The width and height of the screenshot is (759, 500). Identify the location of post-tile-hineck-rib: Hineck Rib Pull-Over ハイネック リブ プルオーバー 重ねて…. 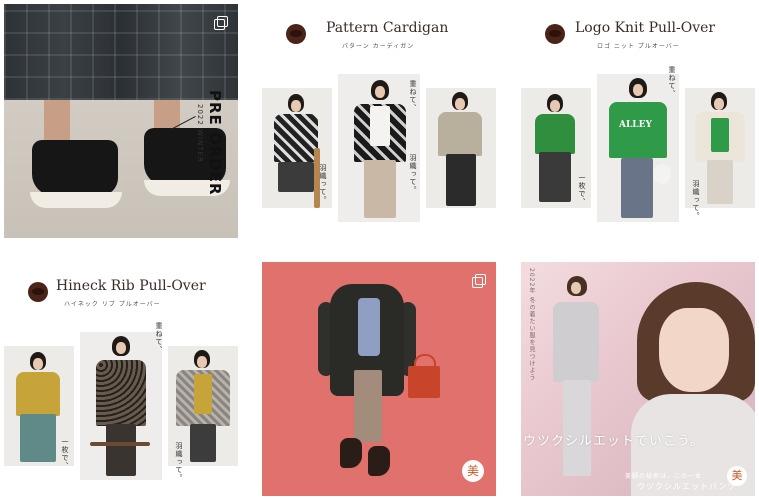
(121, 379).